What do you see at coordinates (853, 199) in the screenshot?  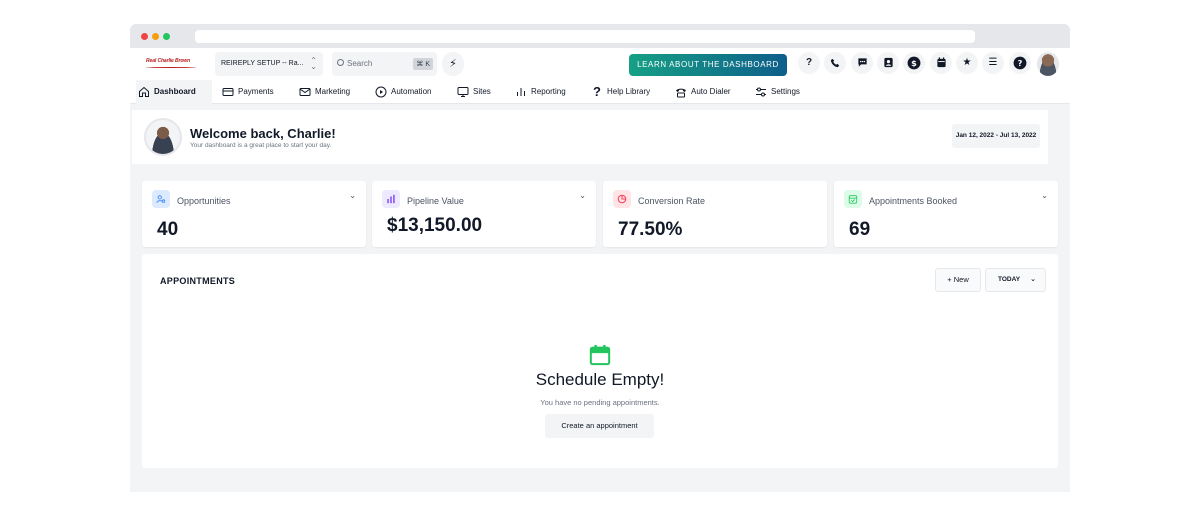 I see `calendar-check-icon` at bounding box center [853, 199].